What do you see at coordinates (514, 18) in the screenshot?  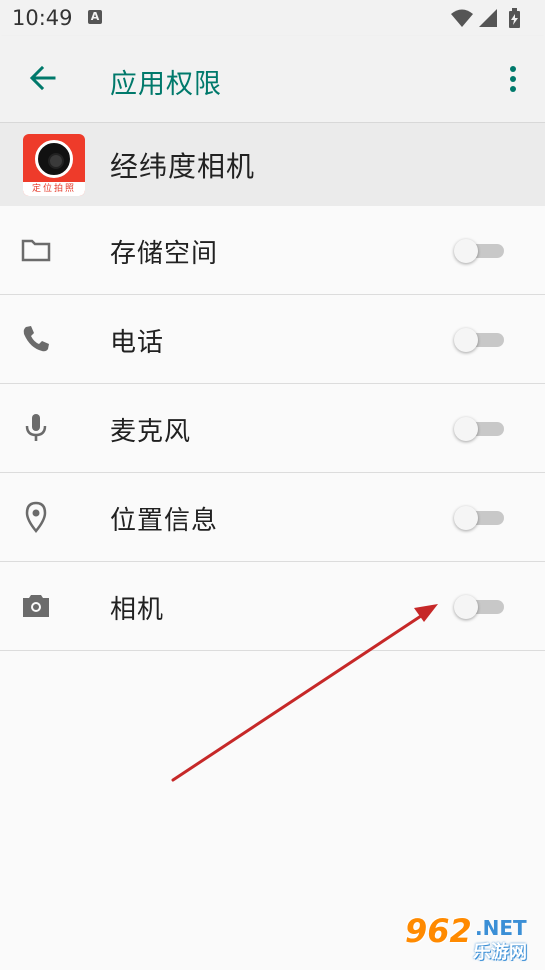 I see `battery-charging-icon` at bounding box center [514, 18].